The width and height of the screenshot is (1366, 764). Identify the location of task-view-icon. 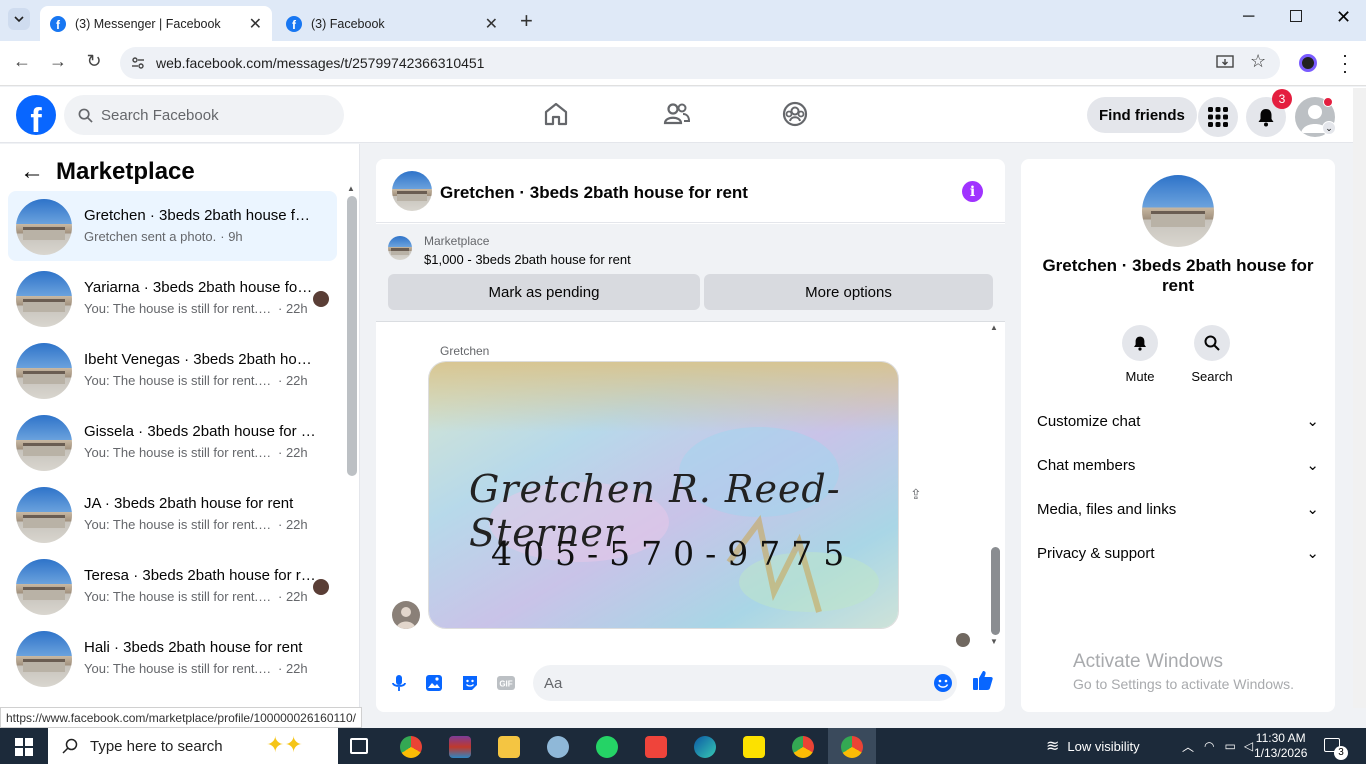
(359, 746).